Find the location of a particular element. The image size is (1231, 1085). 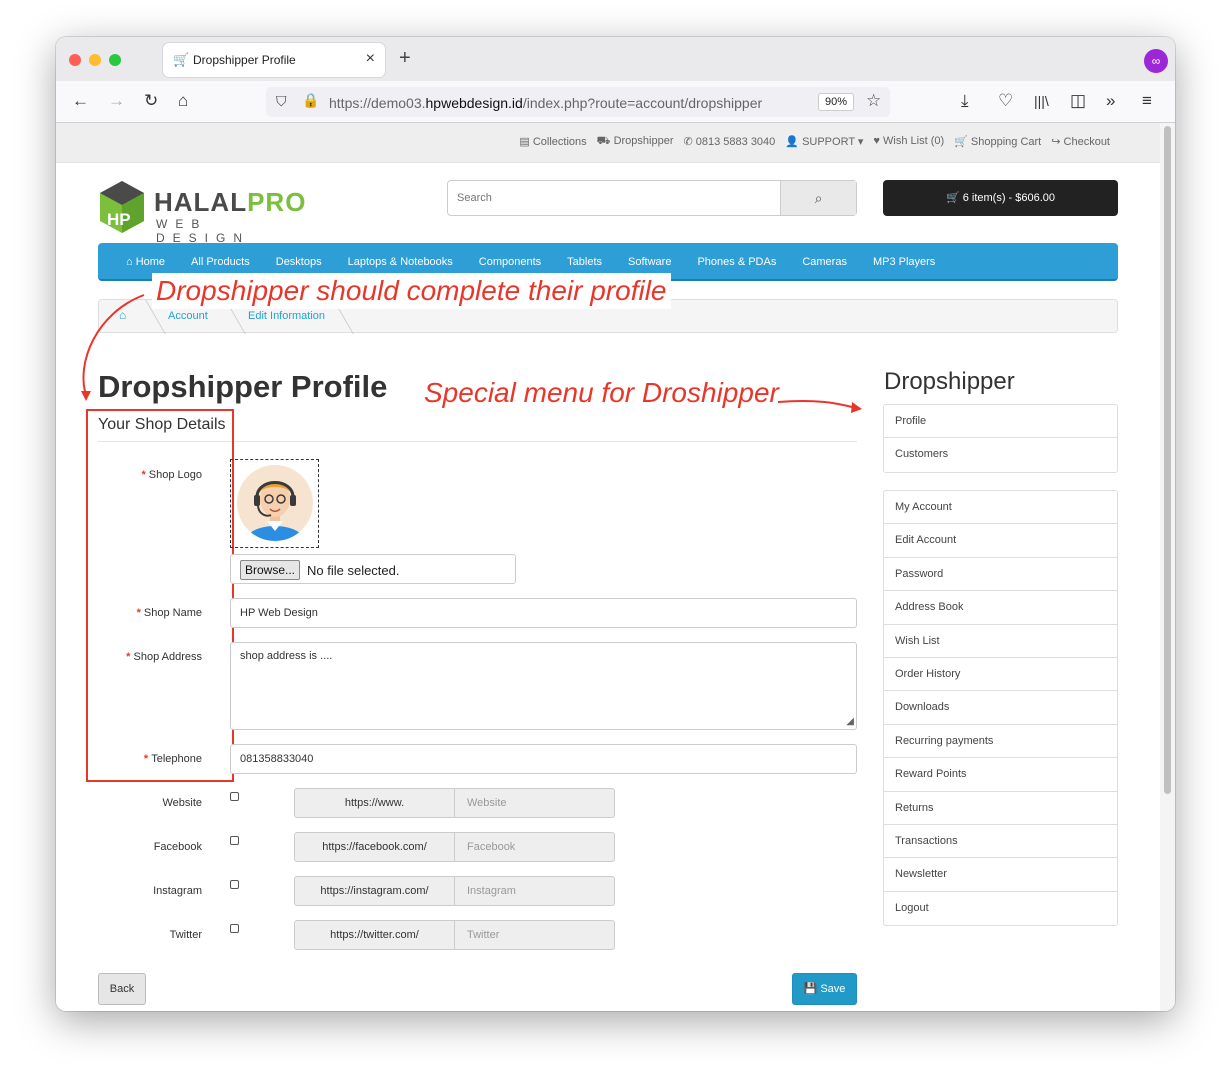

sidebar-item-logout: Logout is located at coordinates (1000, 908).